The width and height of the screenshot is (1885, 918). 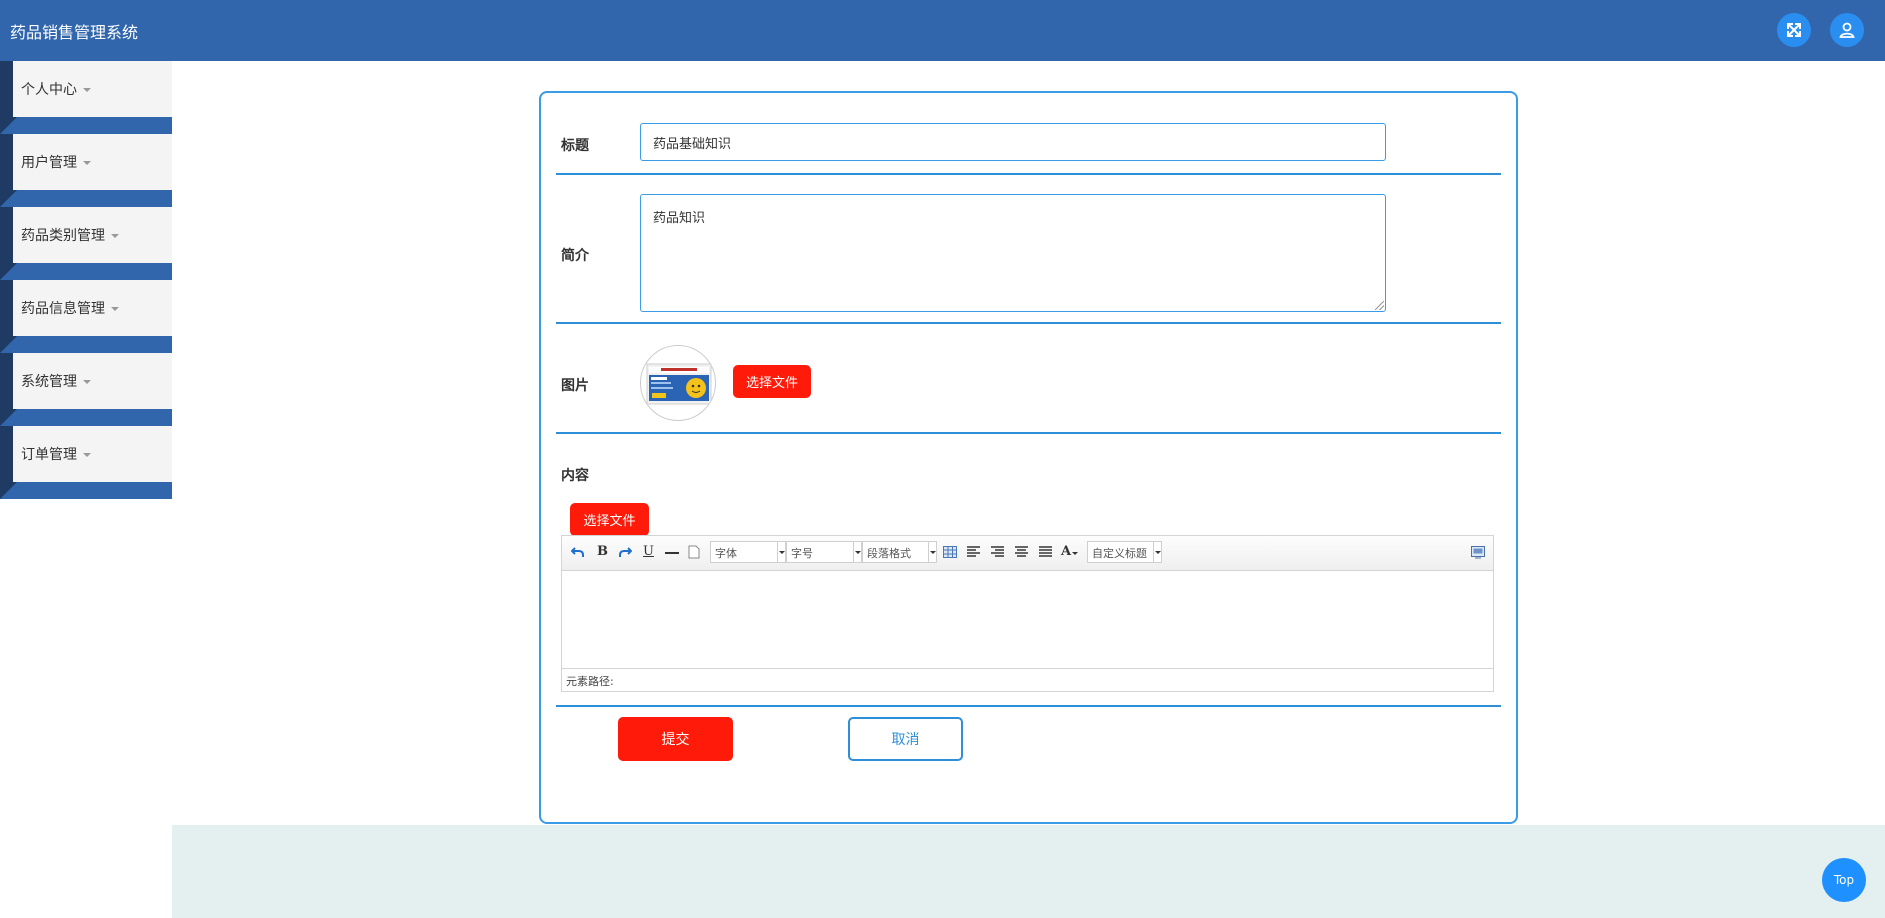 I want to click on sidebar-item-order-management: 订单管理, so click(x=86, y=454).